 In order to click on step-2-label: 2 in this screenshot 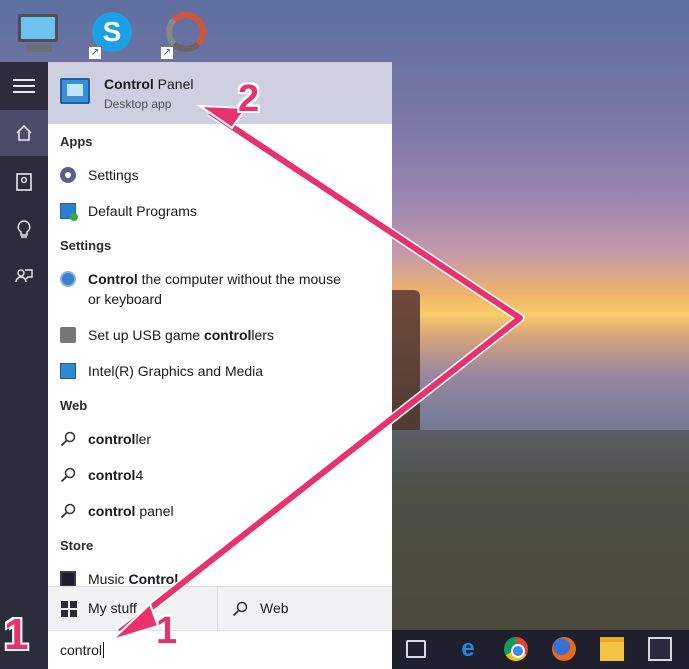, I will do `click(249, 99)`.